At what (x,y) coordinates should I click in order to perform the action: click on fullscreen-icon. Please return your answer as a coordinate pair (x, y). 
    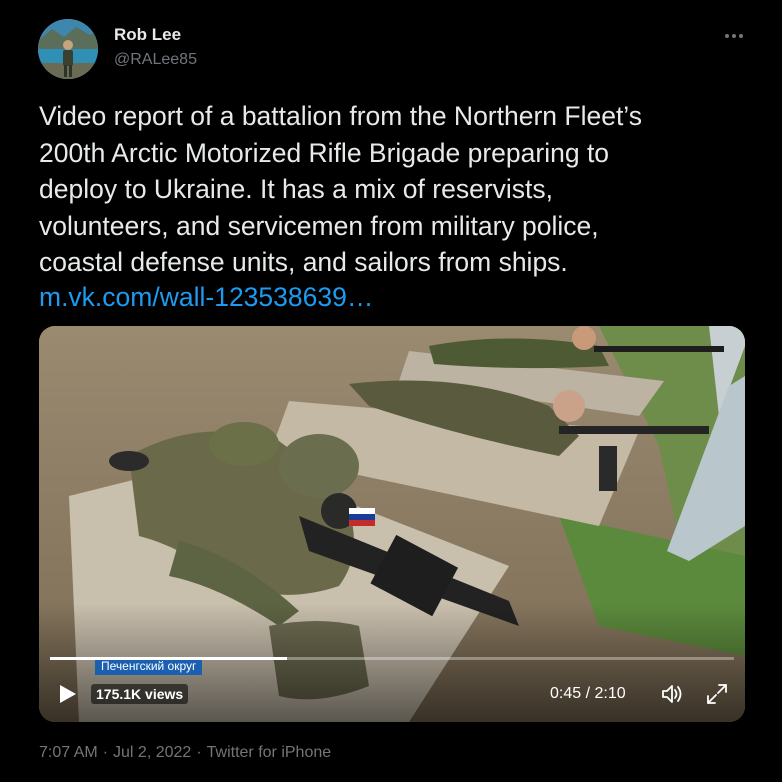
    Looking at the image, I should click on (717, 694).